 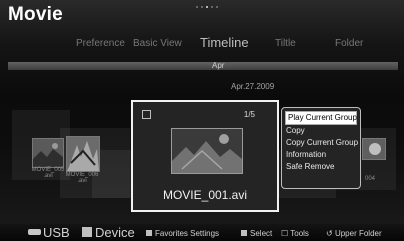 What do you see at coordinates (87, 232) in the screenshot?
I see `red-key-icon` at bounding box center [87, 232].